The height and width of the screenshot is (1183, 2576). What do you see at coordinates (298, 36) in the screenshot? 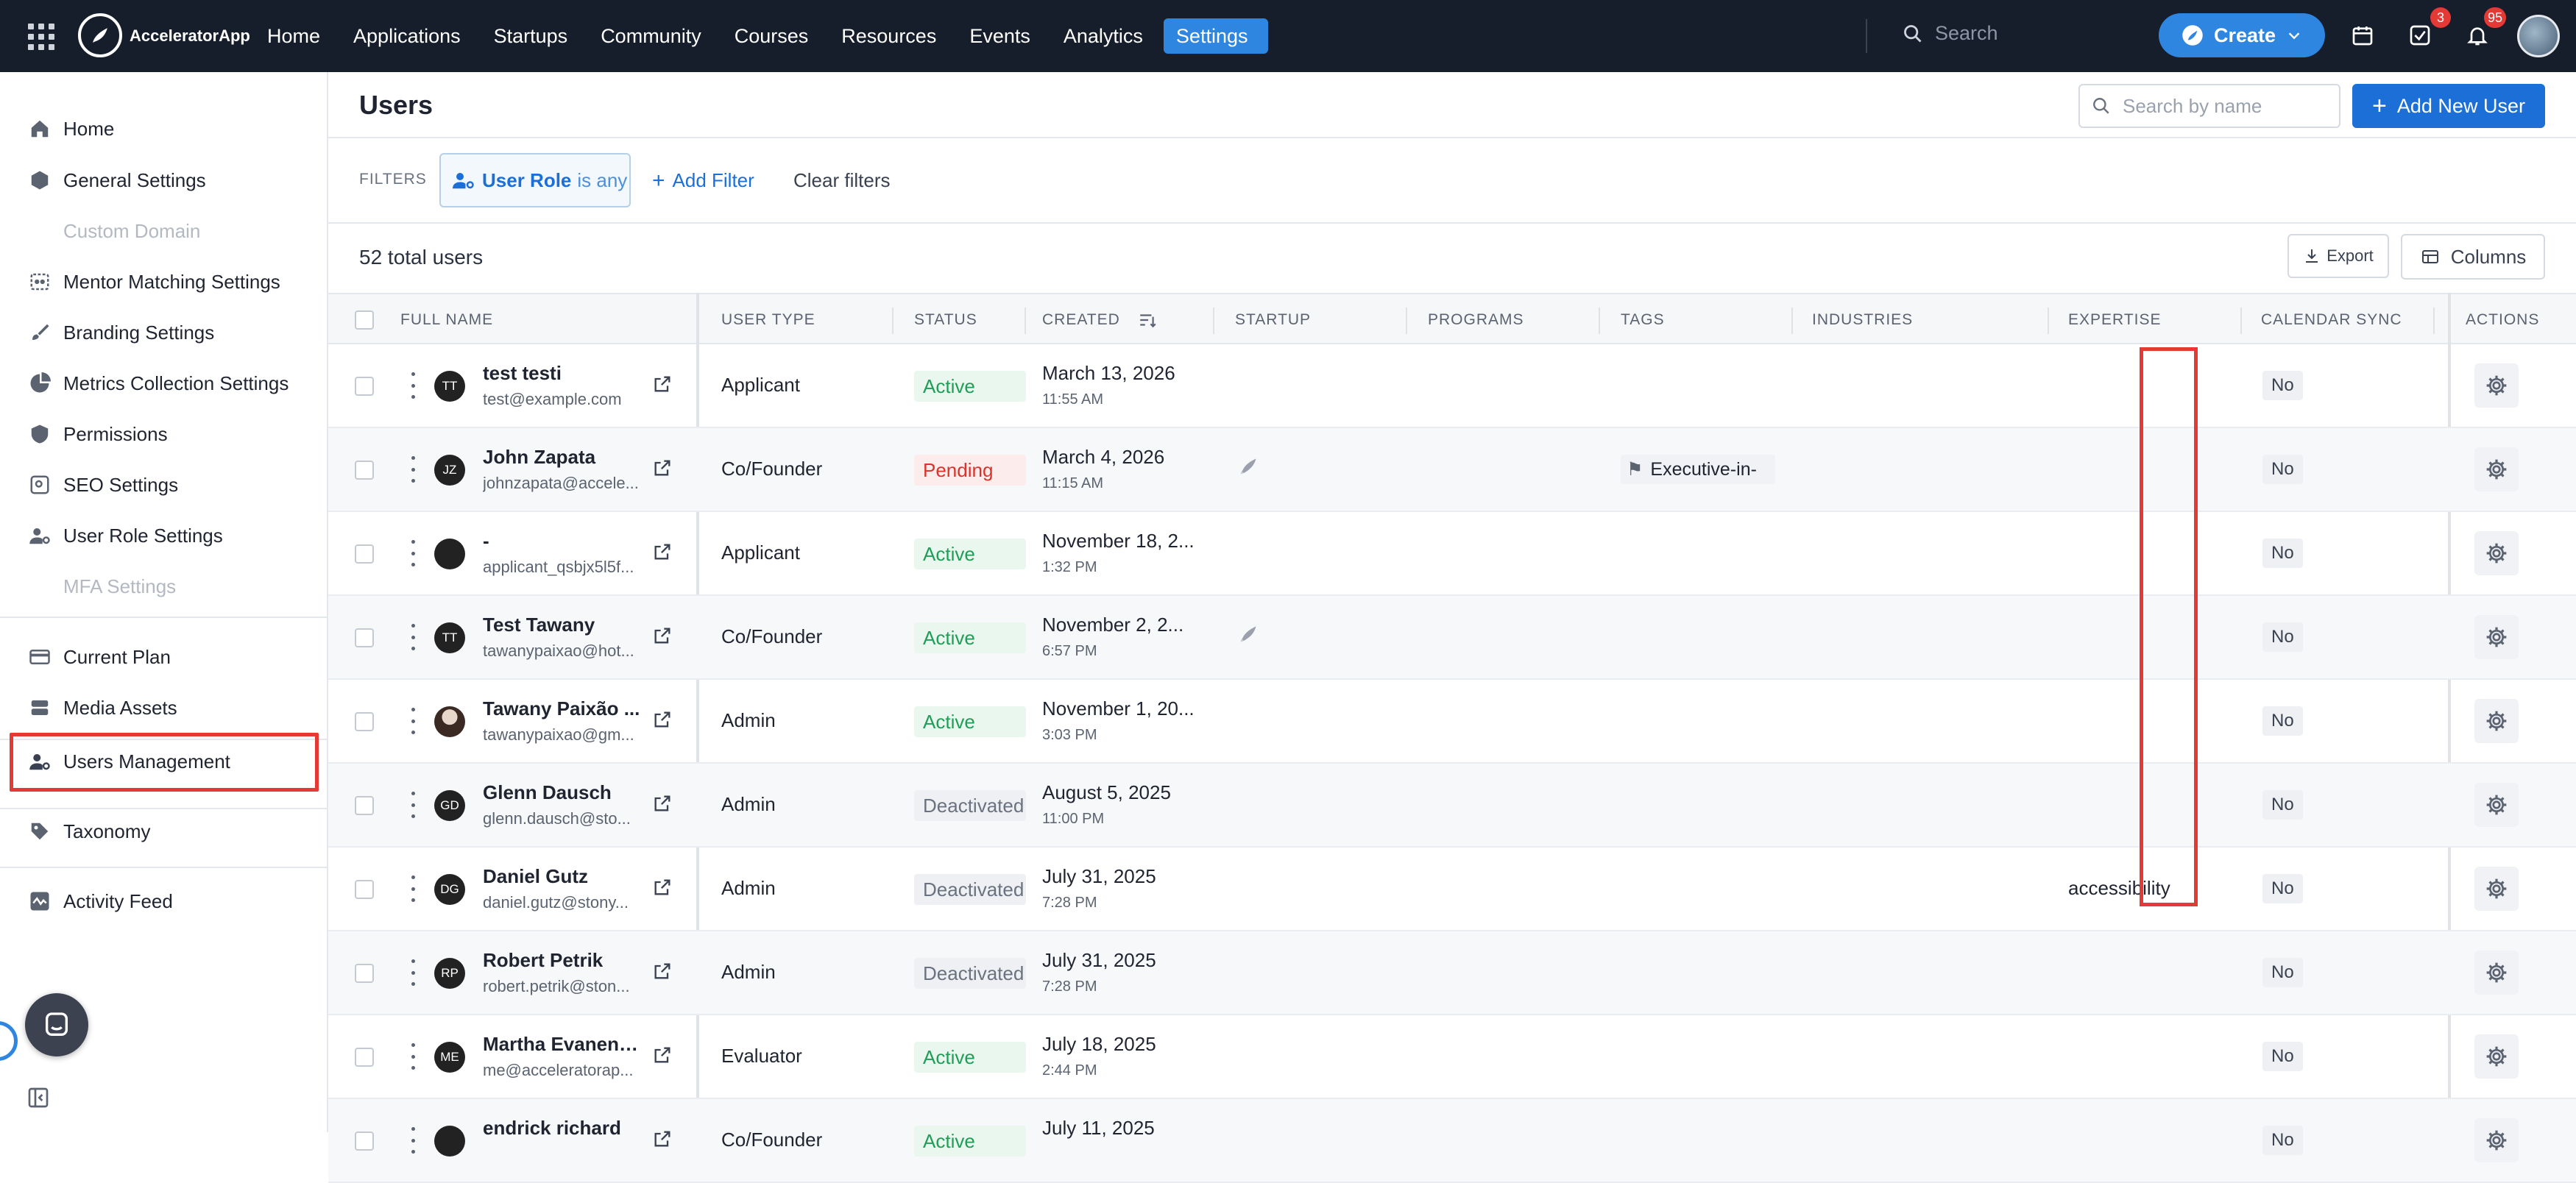
I see `nav-home: Home` at bounding box center [298, 36].